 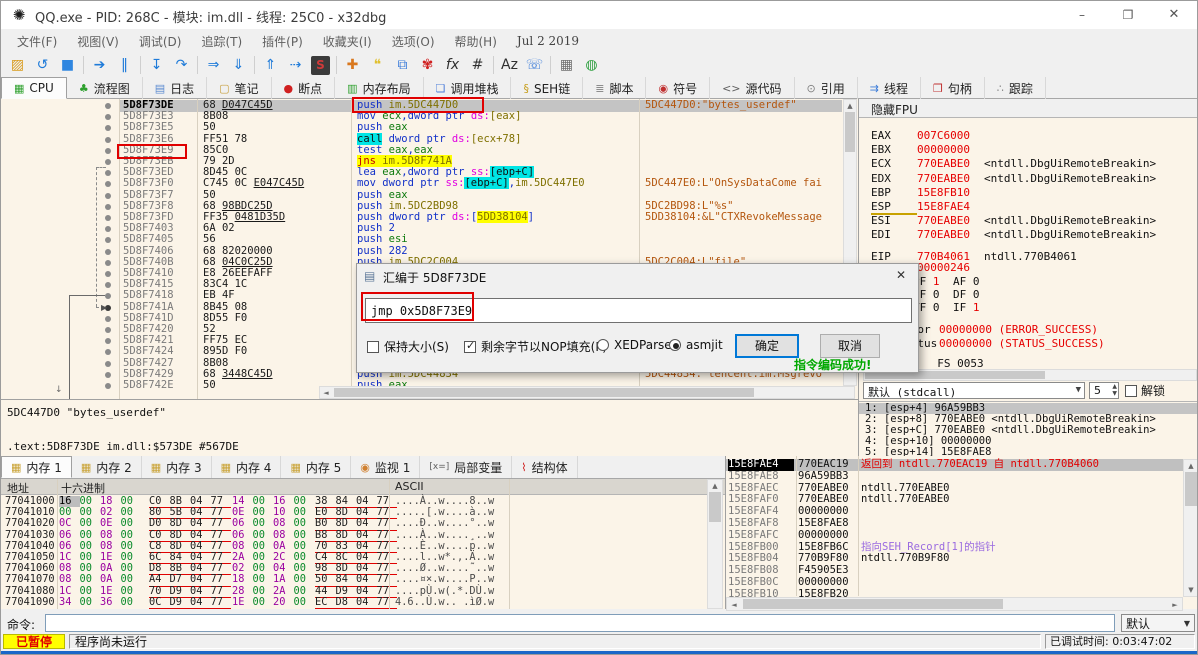 I want to click on dump-vertical-scrollbar: ▲, so click(x=715, y=544).